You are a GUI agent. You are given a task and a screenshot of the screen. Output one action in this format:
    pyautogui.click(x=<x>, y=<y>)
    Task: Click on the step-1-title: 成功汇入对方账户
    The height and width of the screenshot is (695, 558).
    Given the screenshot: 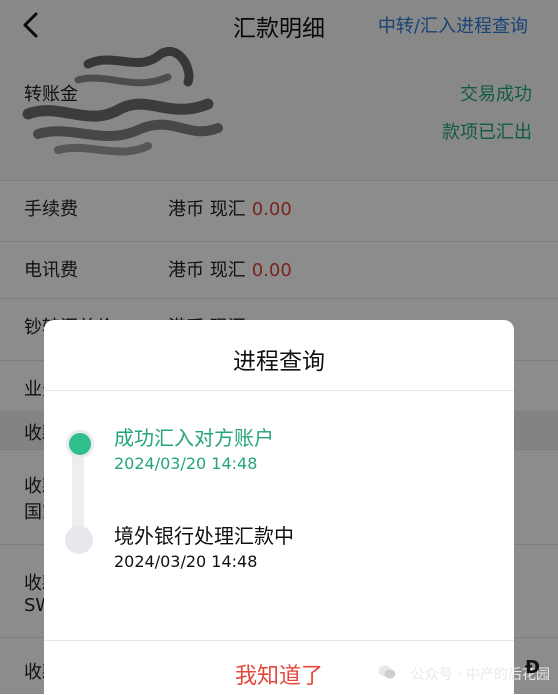 What is the action you would take?
    pyautogui.click(x=194, y=438)
    